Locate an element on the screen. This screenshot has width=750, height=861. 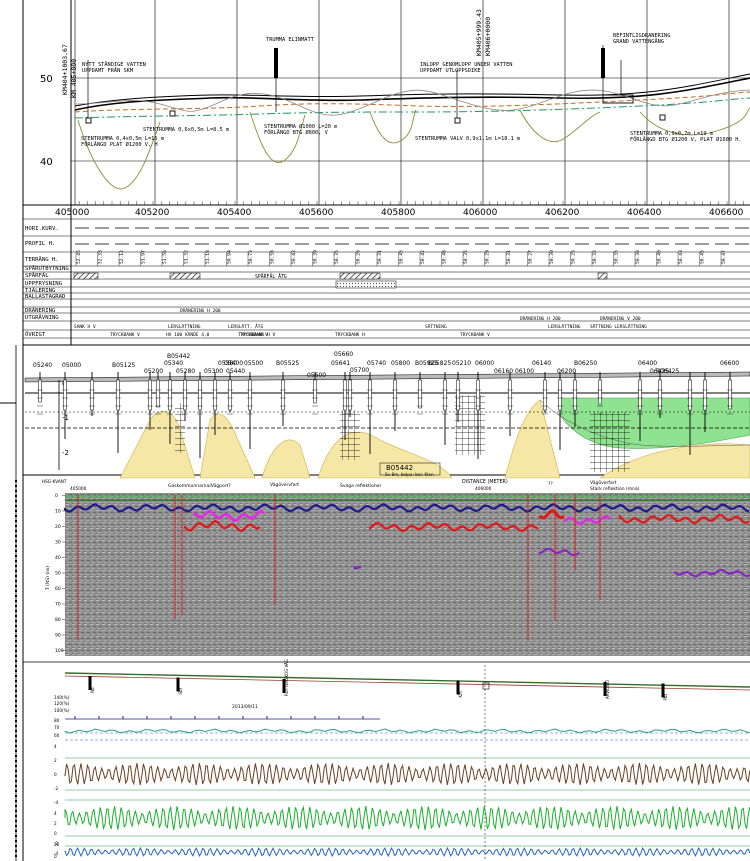
other-label: LERSLÄTT. ÅTG is located at coordinates (246, 326).